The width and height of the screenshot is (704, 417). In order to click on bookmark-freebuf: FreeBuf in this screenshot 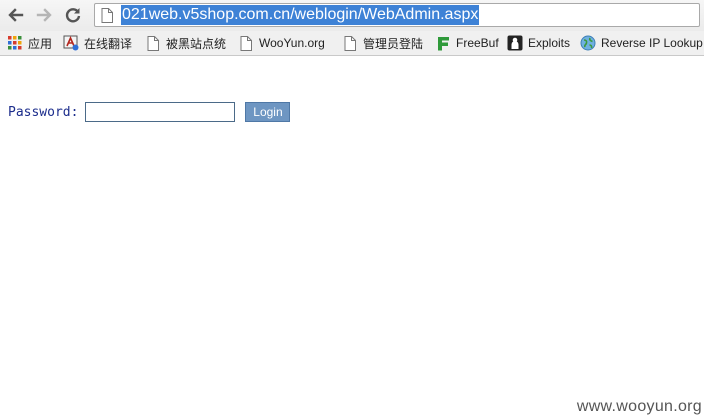, I will do `click(467, 43)`.